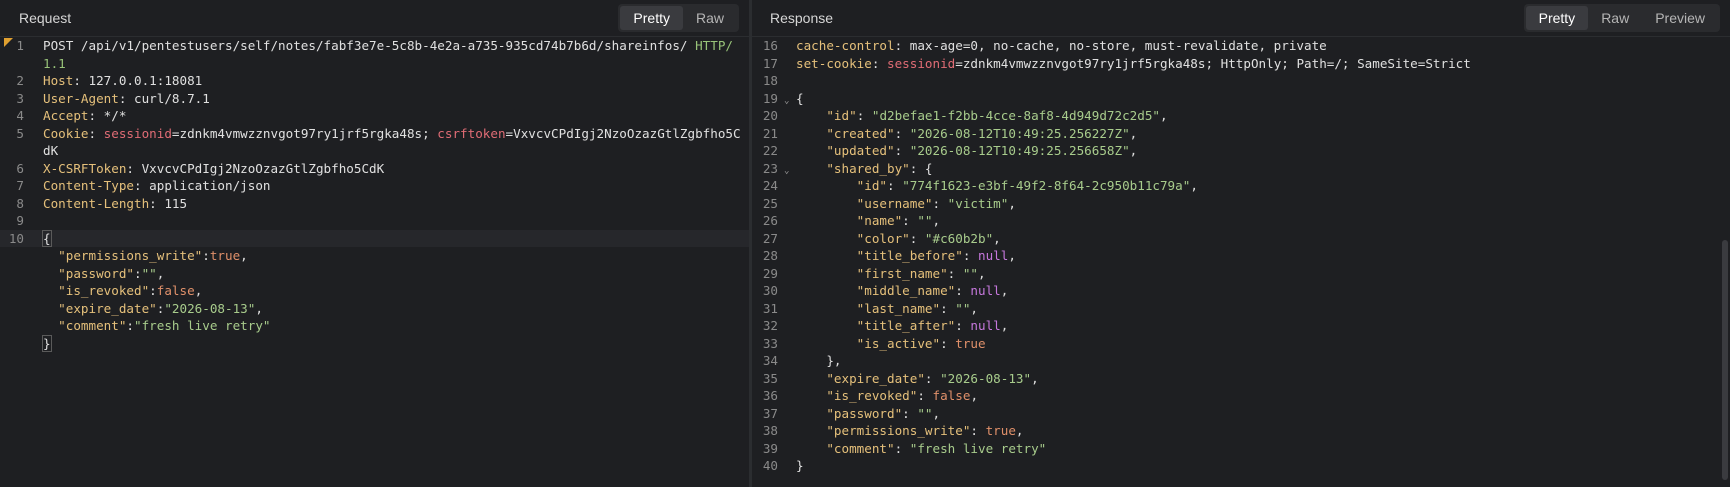 The image size is (1730, 487). Describe the element at coordinates (970, 273) in the screenshot. I see `response-token: ""` at that location.